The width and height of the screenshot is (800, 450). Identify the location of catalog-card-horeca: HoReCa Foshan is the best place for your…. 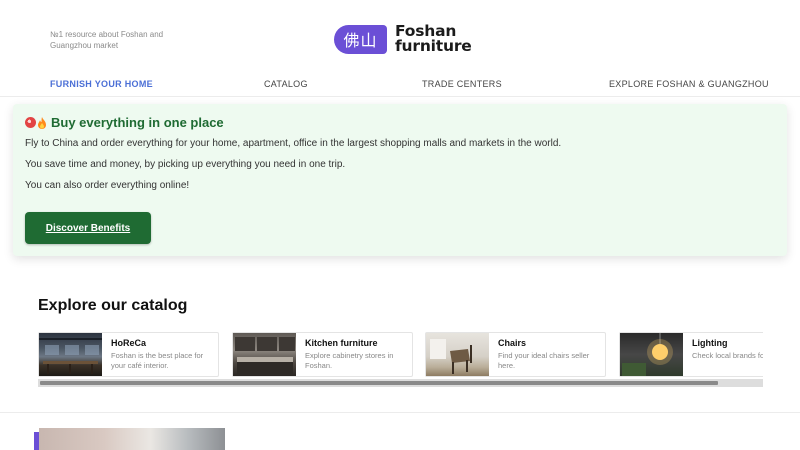
(128, 354).